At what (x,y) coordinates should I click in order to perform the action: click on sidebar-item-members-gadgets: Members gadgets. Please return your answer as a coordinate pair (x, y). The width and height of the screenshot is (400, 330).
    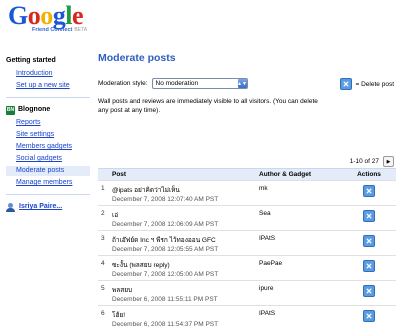
    Looking at the image, I should click on (48, 147).